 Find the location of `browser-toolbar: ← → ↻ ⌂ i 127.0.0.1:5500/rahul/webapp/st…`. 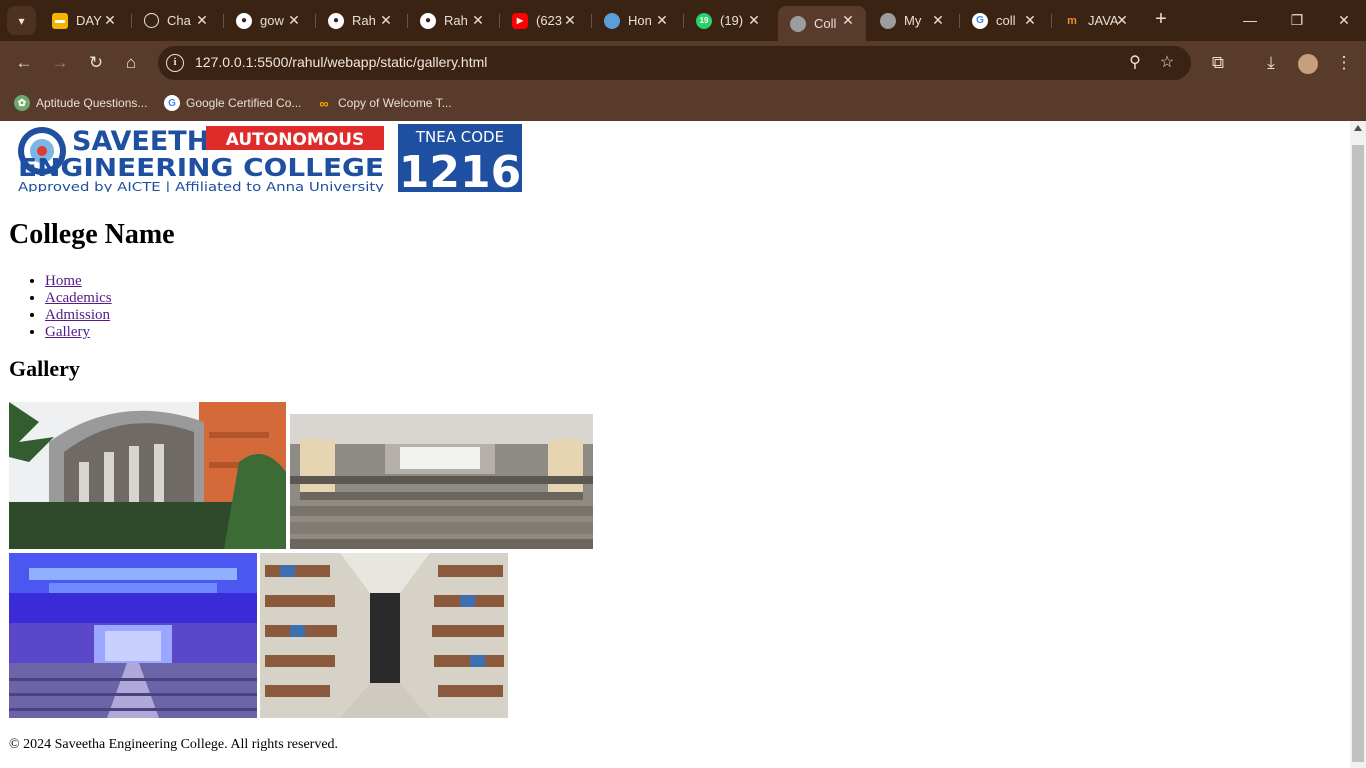

browser-toolbar: ← → ↻ ⌂ i 127.0.0.1:5500/rahul/webapp/st… is located at coordinates (683, 63).